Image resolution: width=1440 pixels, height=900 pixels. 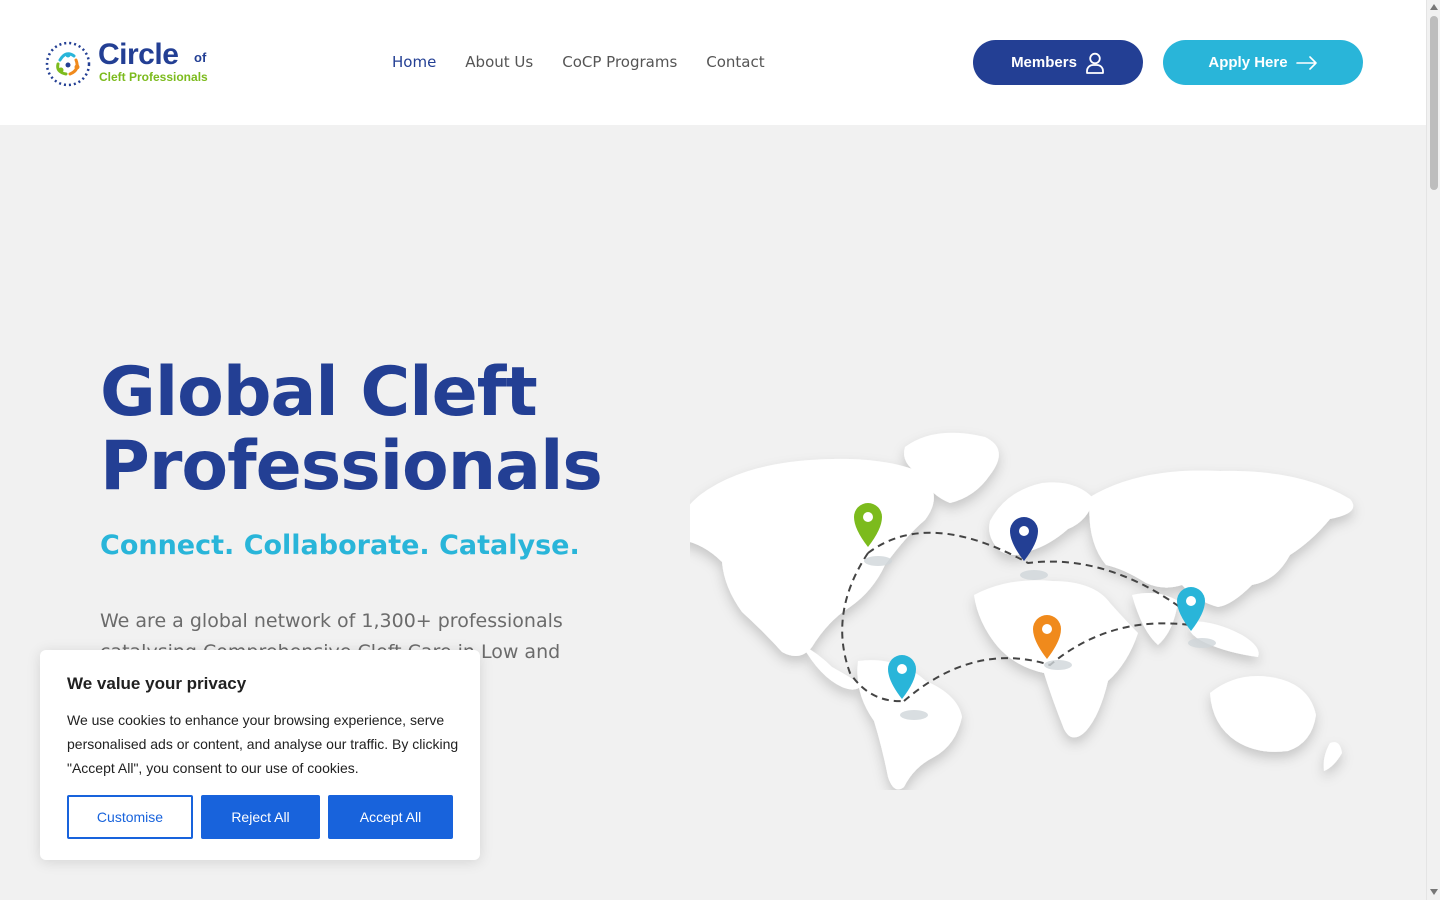 I want to click on members-button: Members, so click(x=1058, y=62).